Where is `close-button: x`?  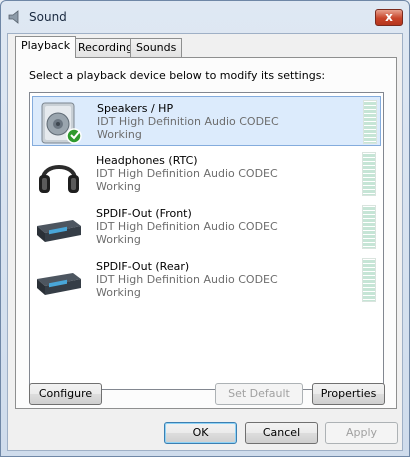
close-button: x is located at coordinates (389, 17).